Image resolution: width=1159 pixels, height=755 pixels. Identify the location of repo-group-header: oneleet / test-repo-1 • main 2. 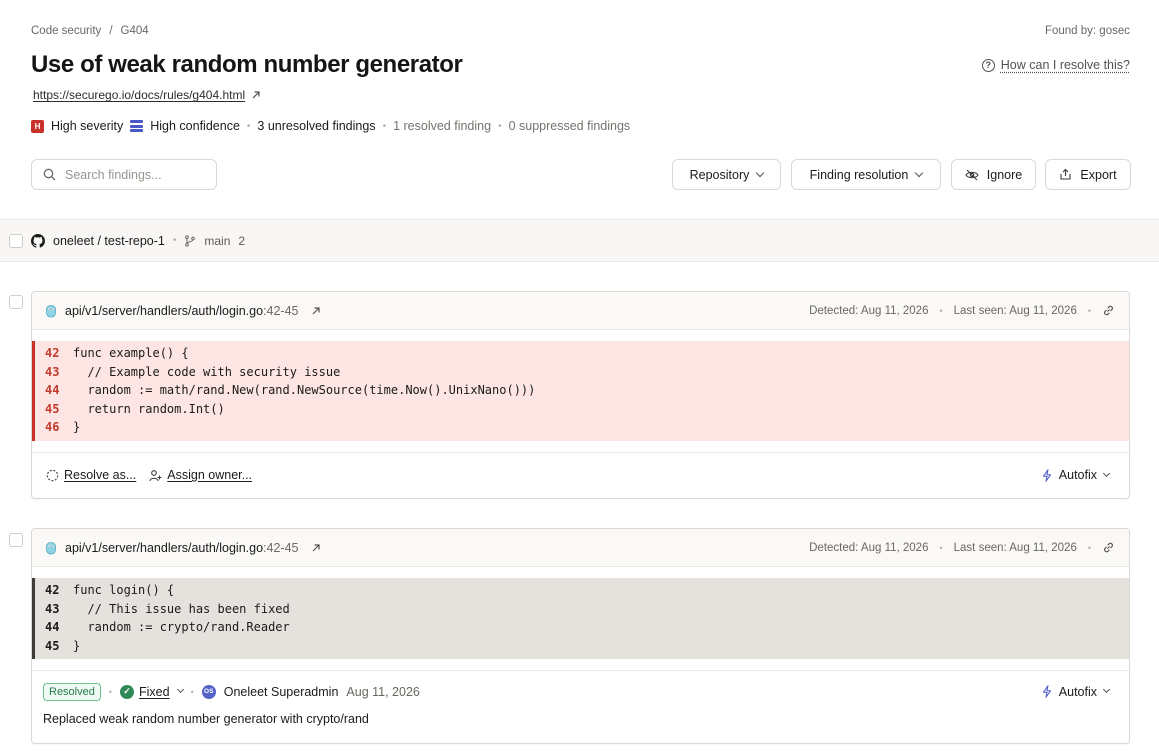
(579, 240).